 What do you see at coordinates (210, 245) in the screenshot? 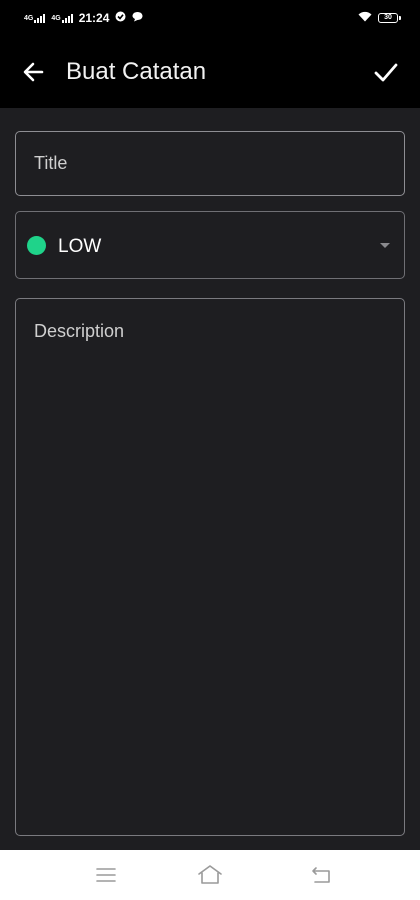
I see `priority-select: LOW` at bounding box center [210, 245].